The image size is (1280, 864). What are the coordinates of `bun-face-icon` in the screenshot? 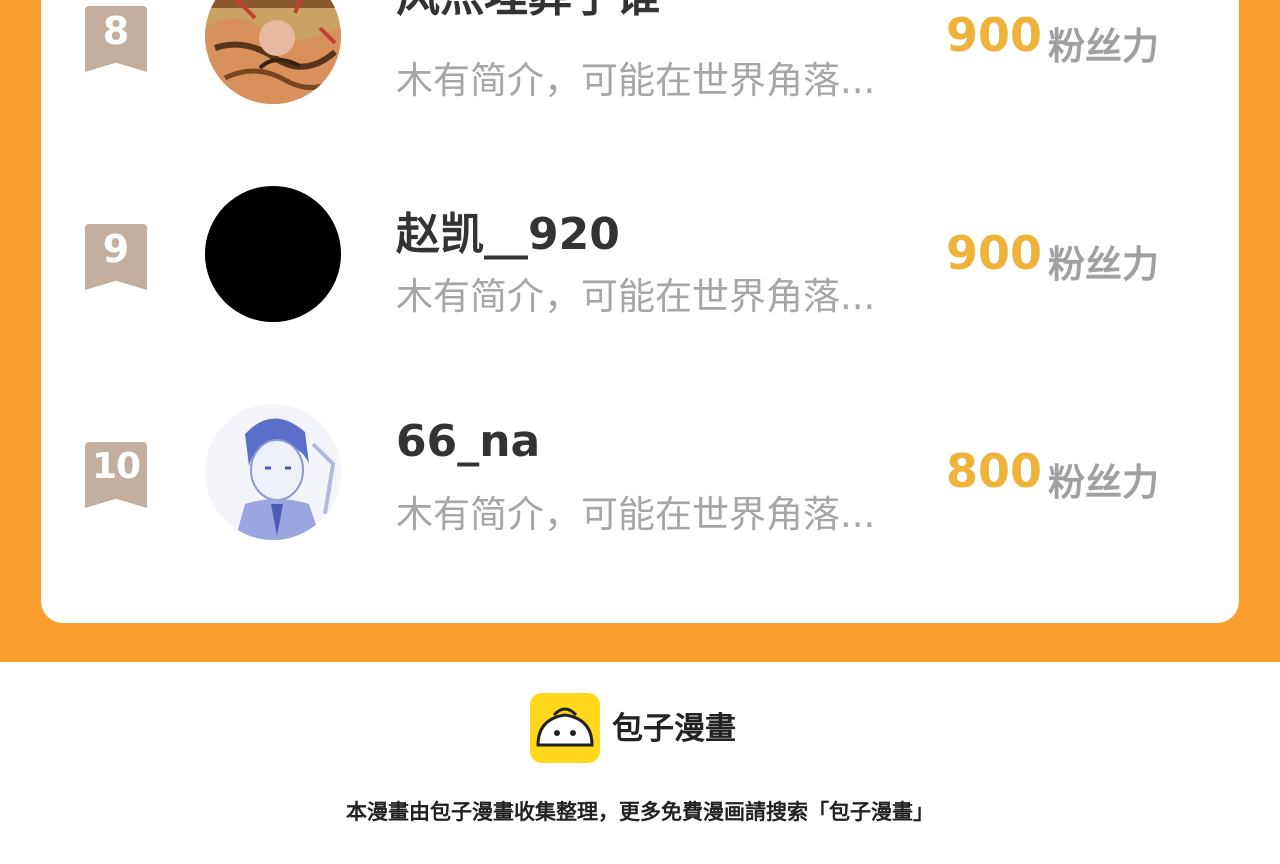 It's located at (565, 728).